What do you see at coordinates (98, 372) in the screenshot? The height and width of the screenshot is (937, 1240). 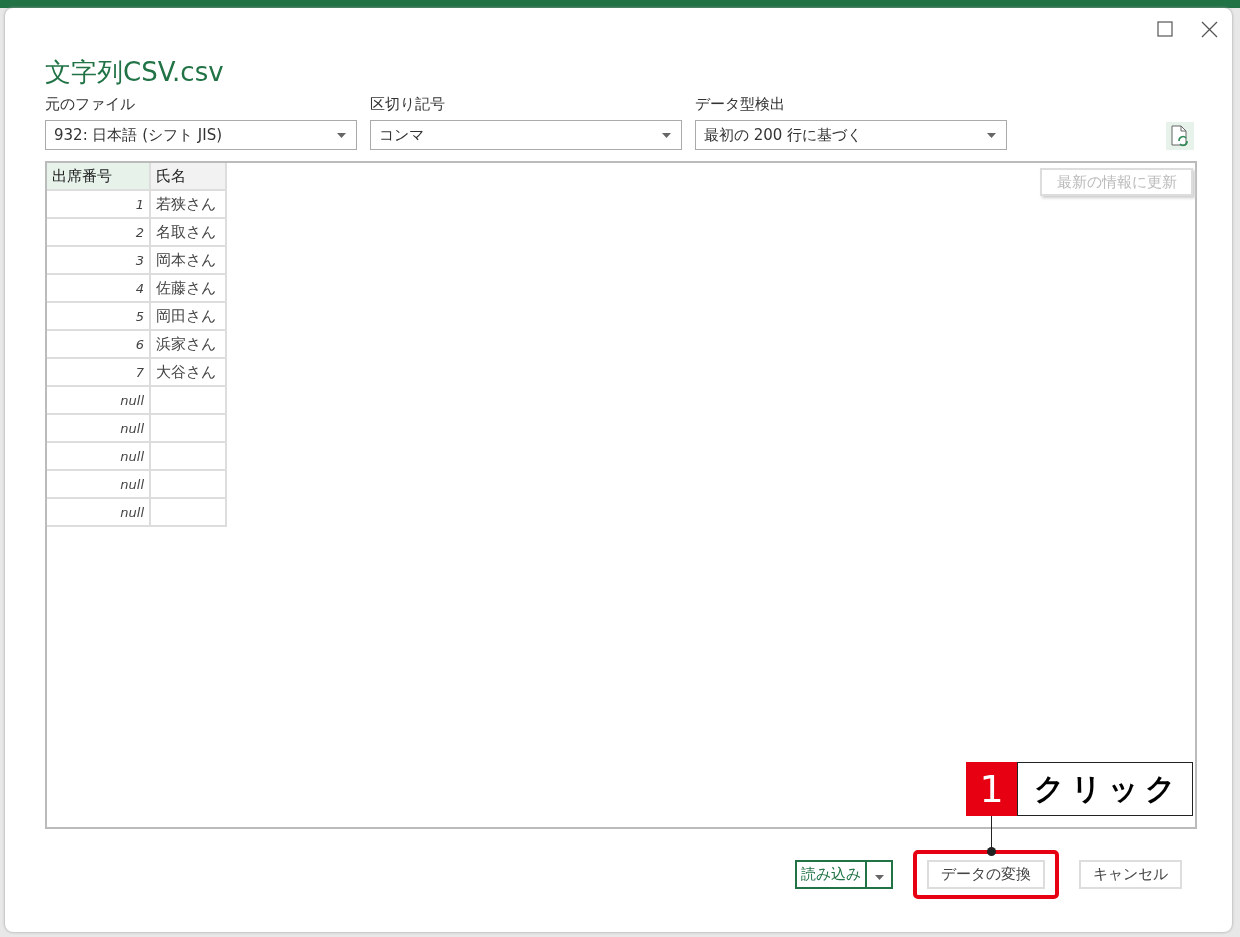 I see `table-cell: 7` at bounding box center [98, 372].